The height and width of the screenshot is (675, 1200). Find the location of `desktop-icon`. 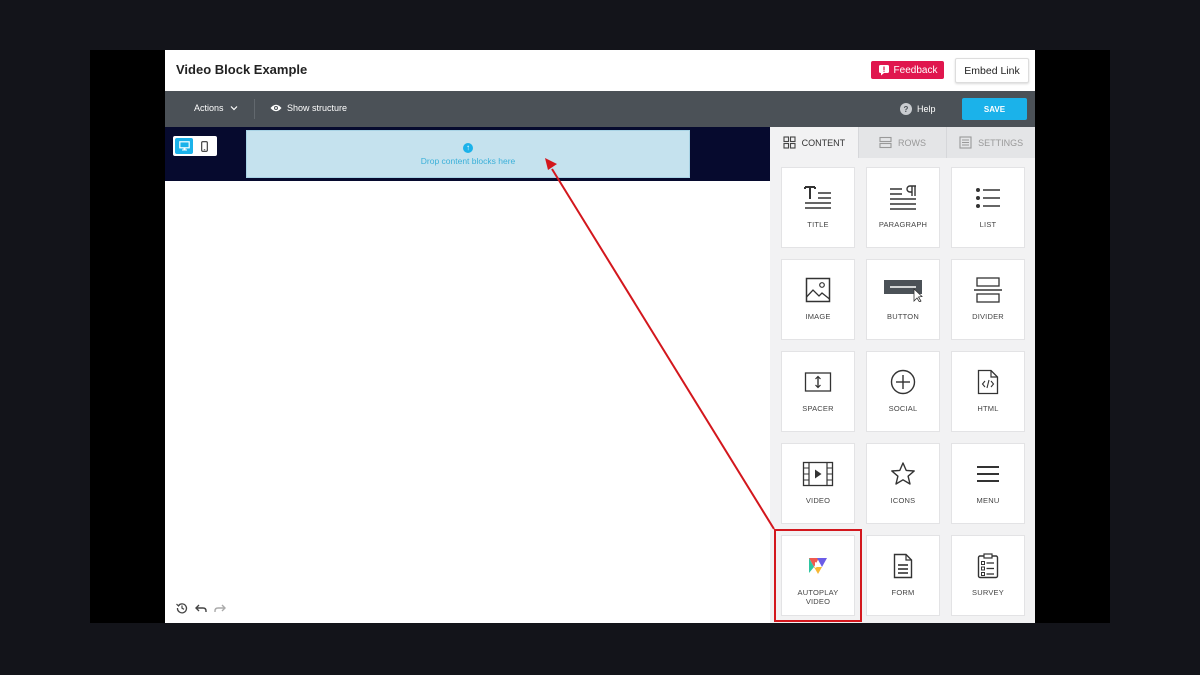

desktop-icon is located at coordinates (184, 146).